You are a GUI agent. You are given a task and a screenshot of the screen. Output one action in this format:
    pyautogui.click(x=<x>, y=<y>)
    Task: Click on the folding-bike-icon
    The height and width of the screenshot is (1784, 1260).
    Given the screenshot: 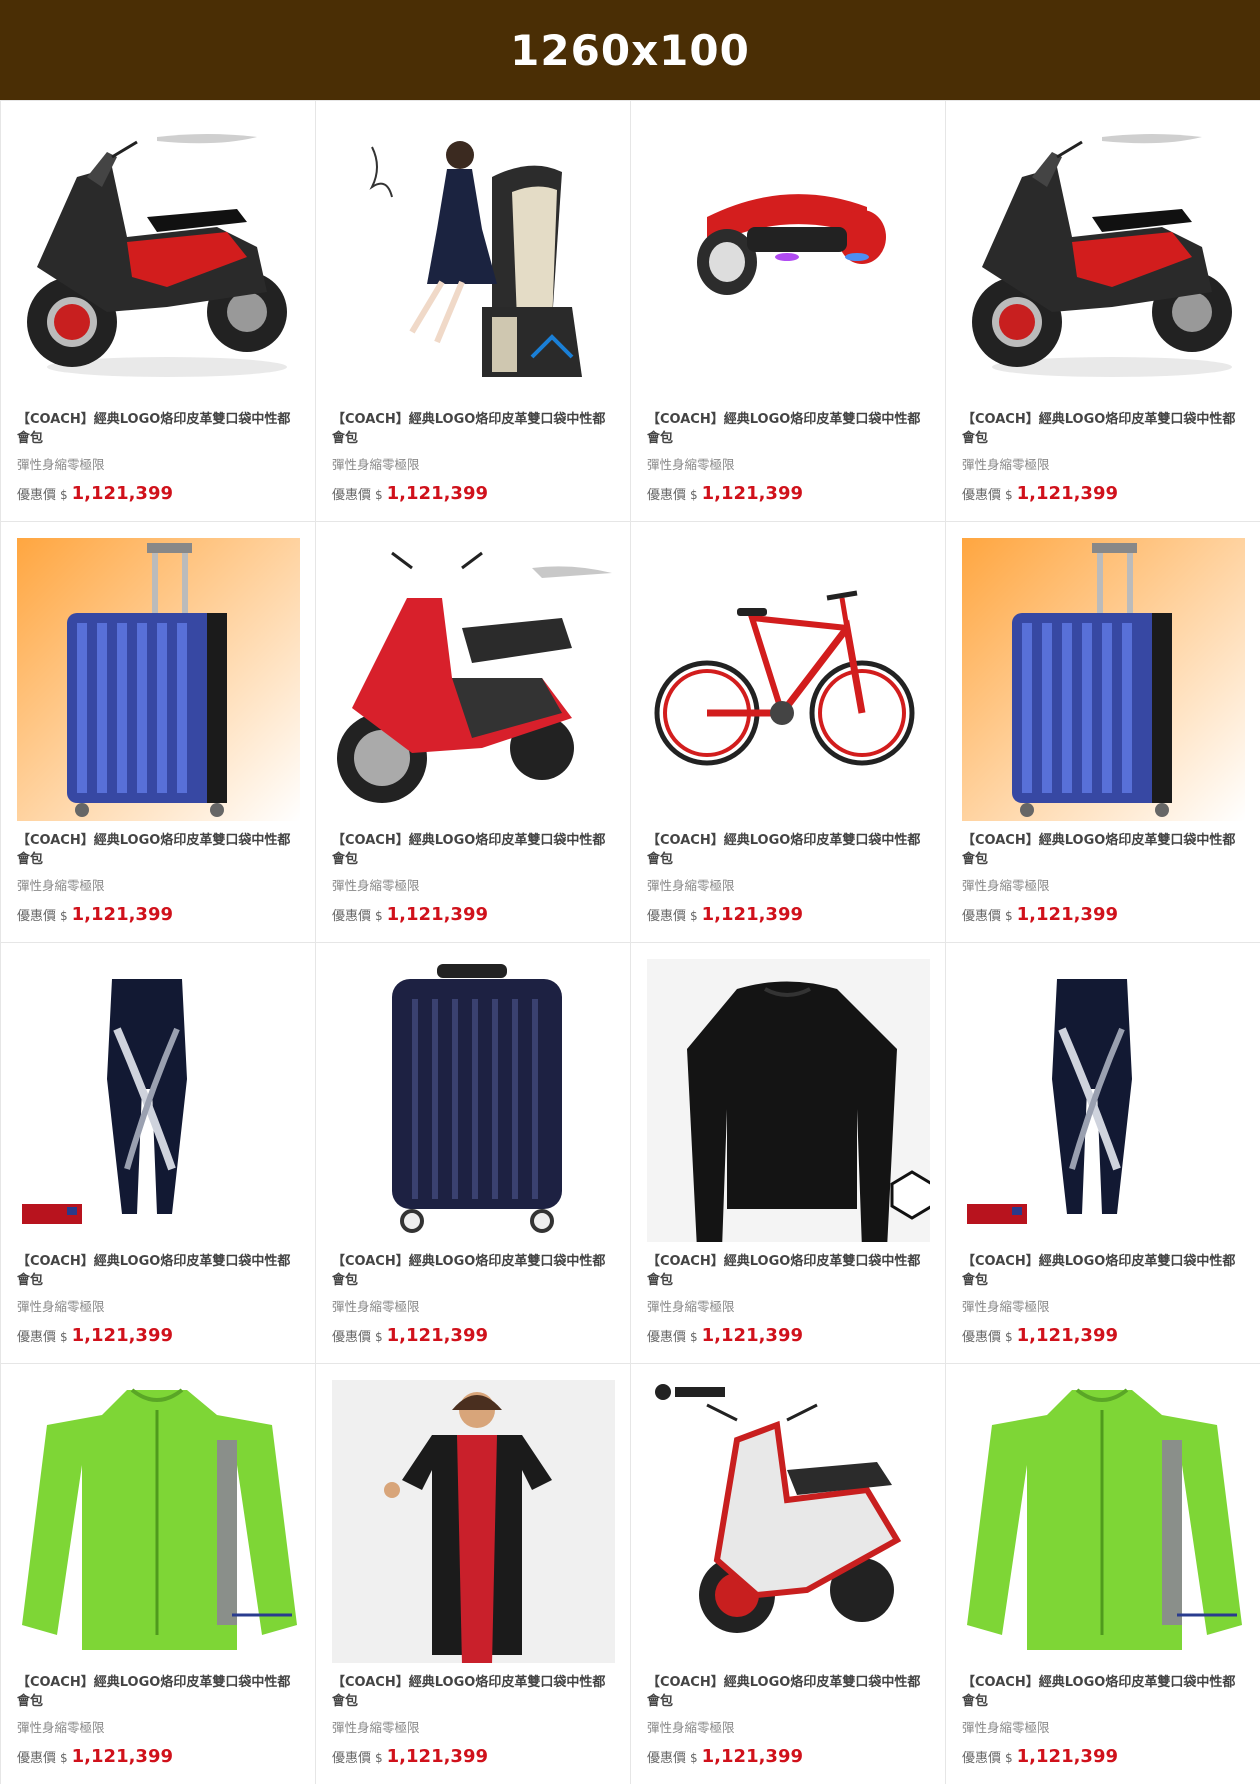 What is the action you would take?
    pyautogui.click(x=788, y=679)
    